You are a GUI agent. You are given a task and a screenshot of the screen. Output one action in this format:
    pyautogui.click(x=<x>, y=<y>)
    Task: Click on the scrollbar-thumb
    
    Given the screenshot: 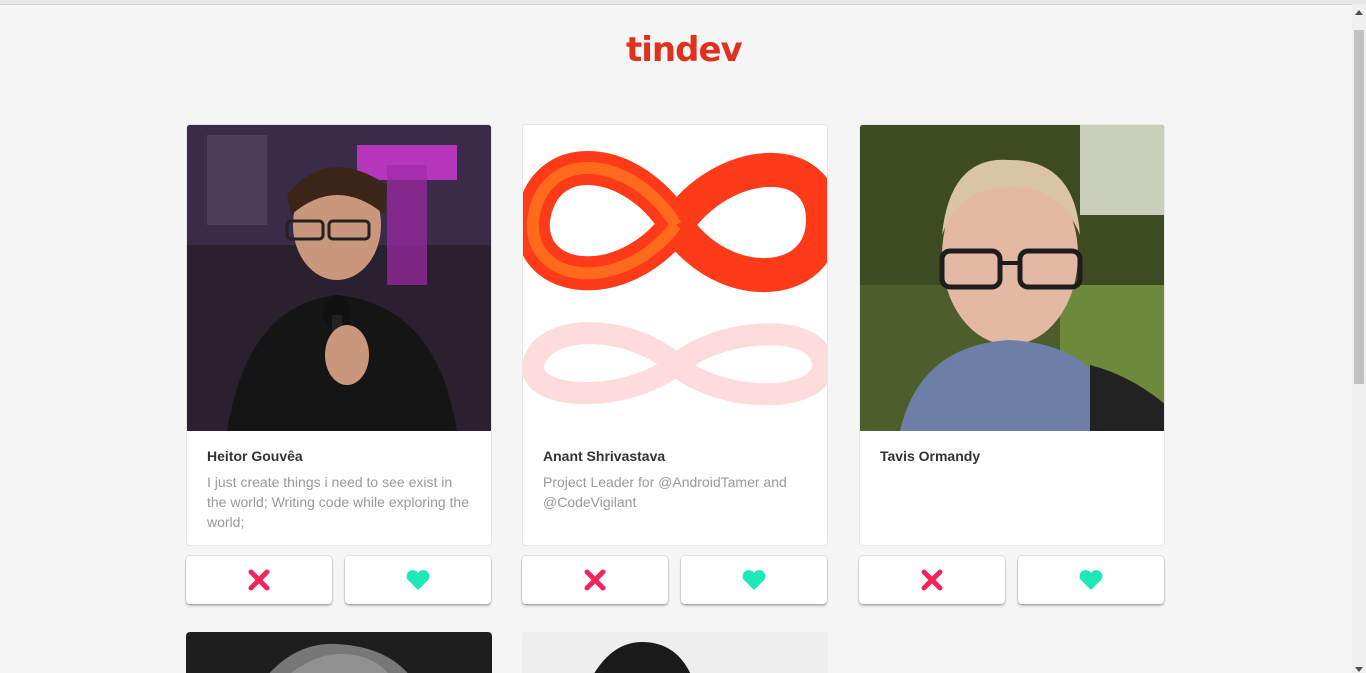 What is the action you would take?
    pyautogui.click(x=1359, y=207)
    